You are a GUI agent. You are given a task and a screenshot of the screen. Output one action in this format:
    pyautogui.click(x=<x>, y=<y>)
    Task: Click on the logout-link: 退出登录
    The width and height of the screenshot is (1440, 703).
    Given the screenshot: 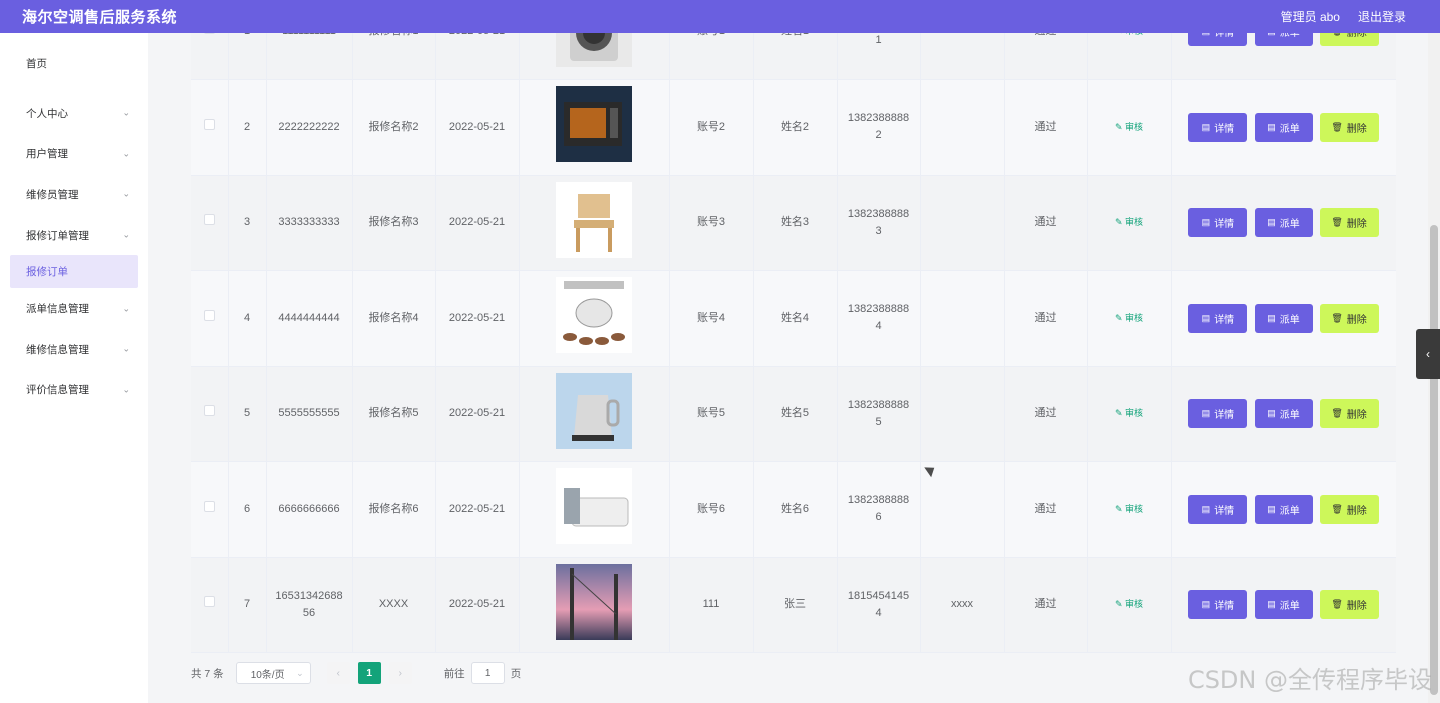 What is the action you would take?
    pyautogui.click(x=1382, y=16)
    